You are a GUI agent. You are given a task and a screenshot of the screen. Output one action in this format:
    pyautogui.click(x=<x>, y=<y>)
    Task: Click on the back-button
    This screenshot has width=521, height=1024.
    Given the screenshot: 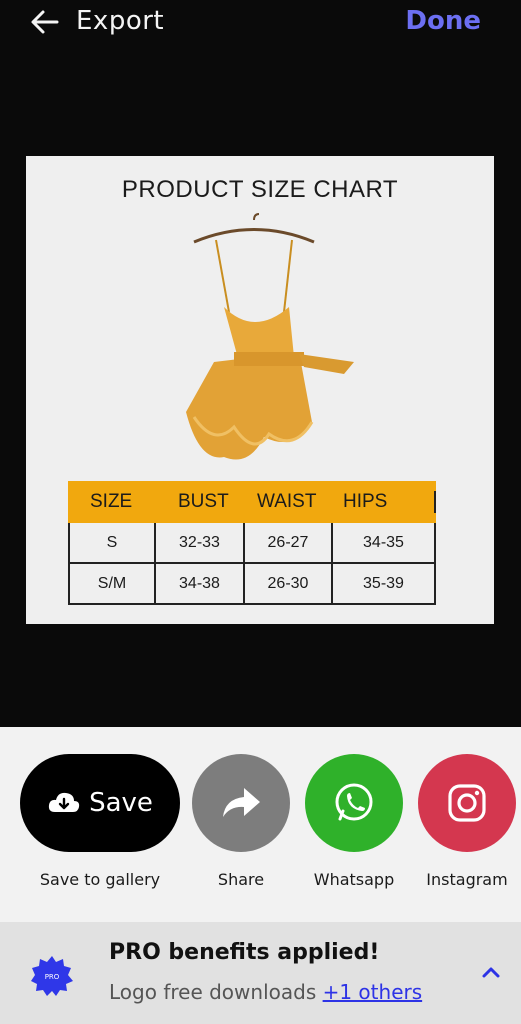 What is the action you would take?
    pyautogui.click(x=46, y=22)
    